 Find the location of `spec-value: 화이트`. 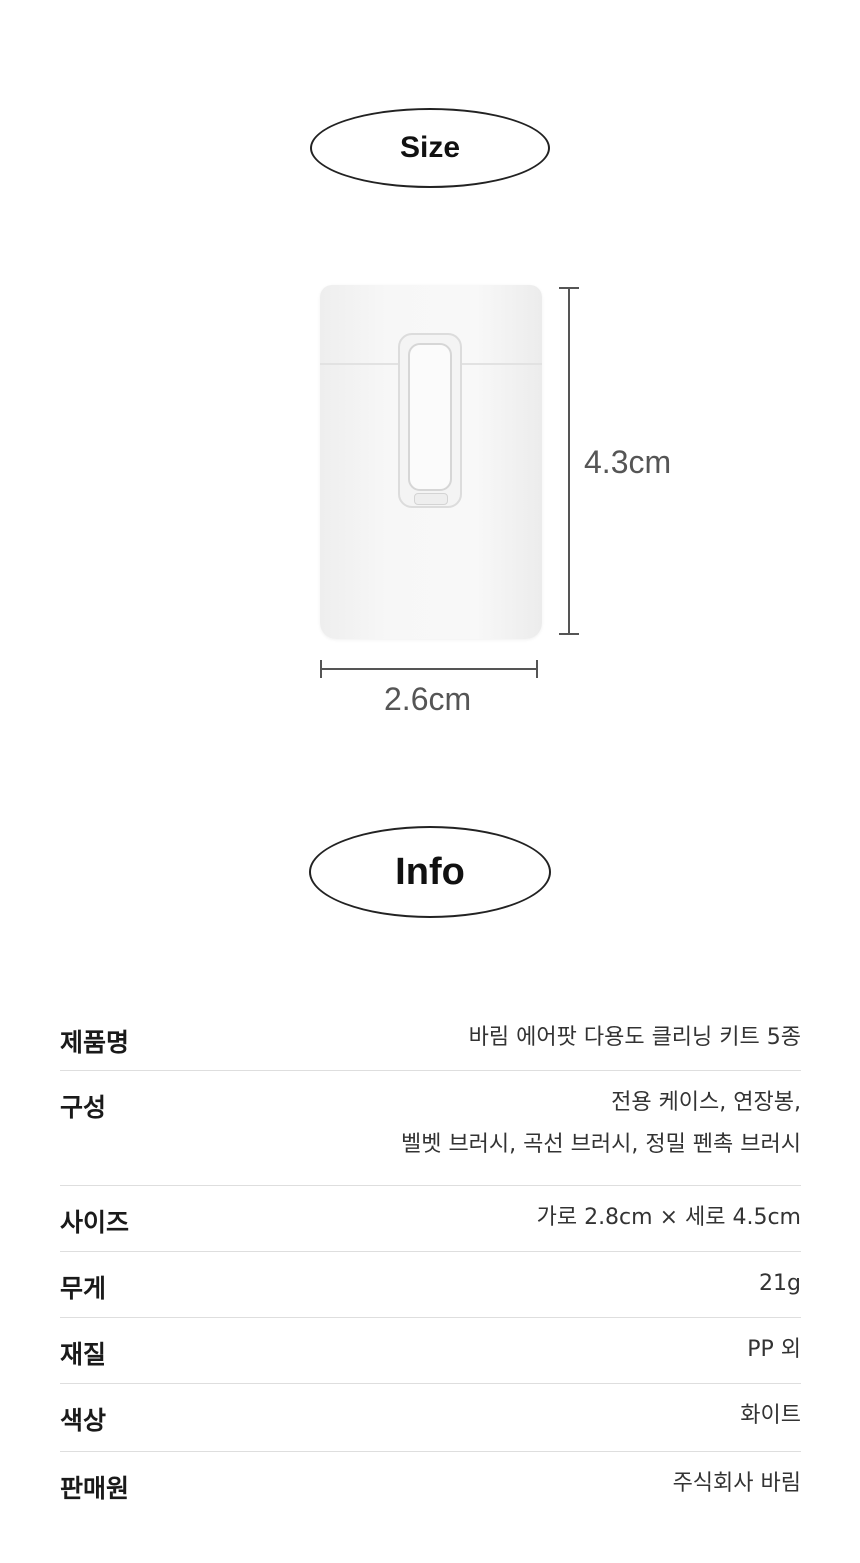

spec-value: 화이트 is located at coordinates (770, 1416).